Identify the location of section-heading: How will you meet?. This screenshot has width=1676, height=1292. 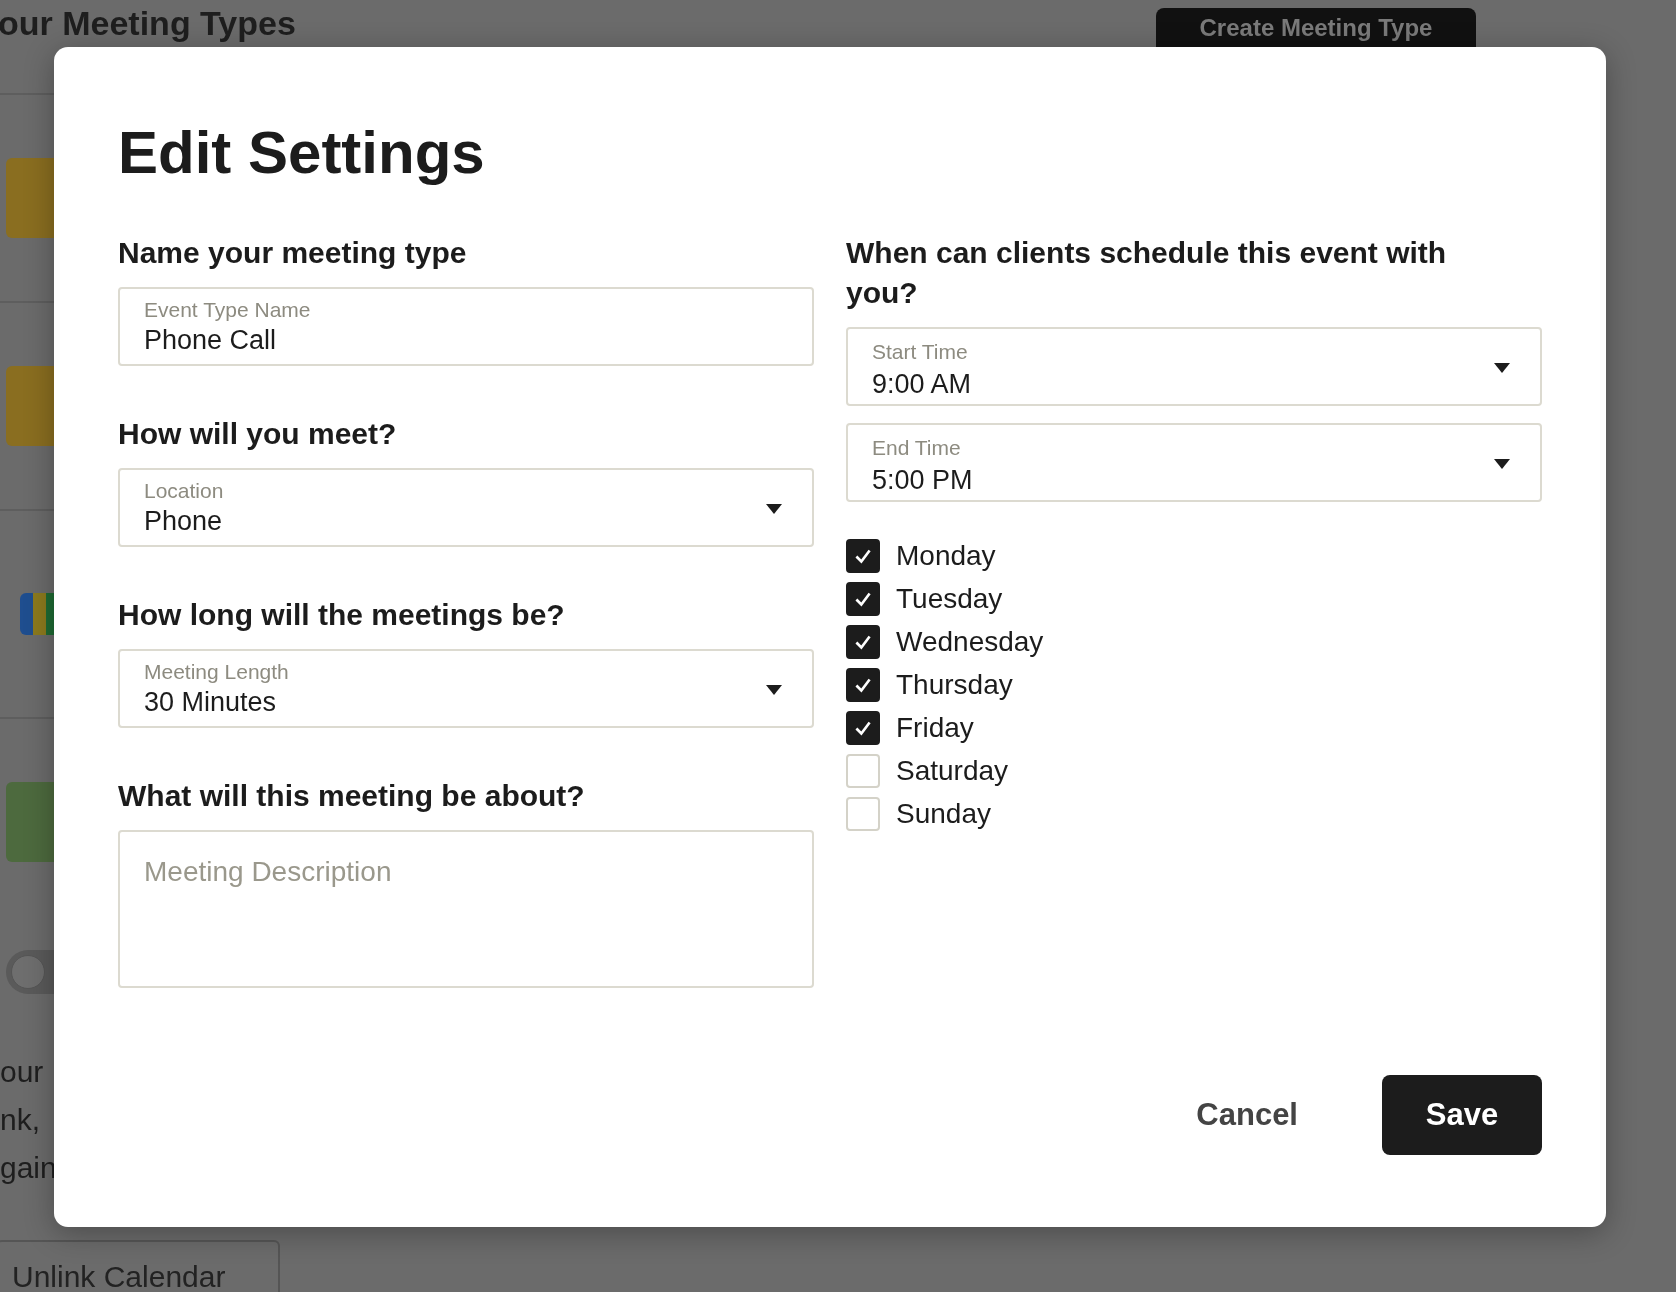
(258, 434).